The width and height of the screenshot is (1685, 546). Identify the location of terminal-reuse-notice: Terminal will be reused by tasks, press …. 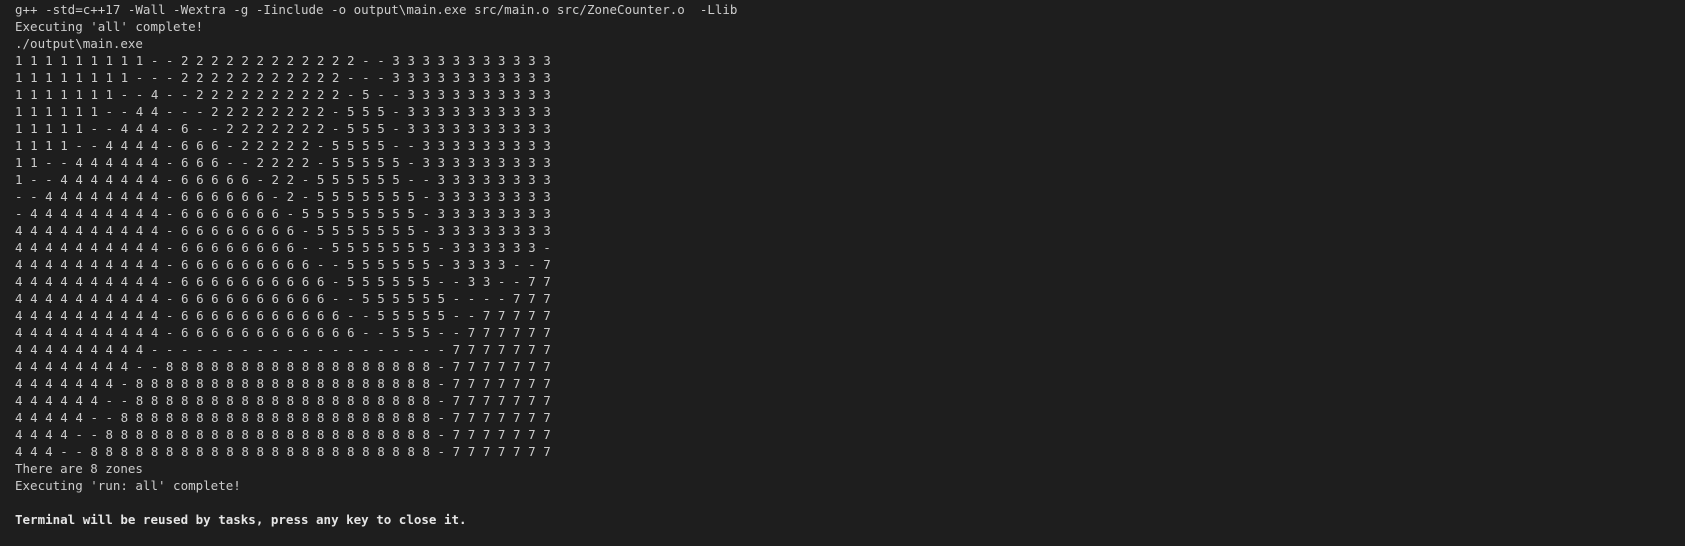
(241, 519).